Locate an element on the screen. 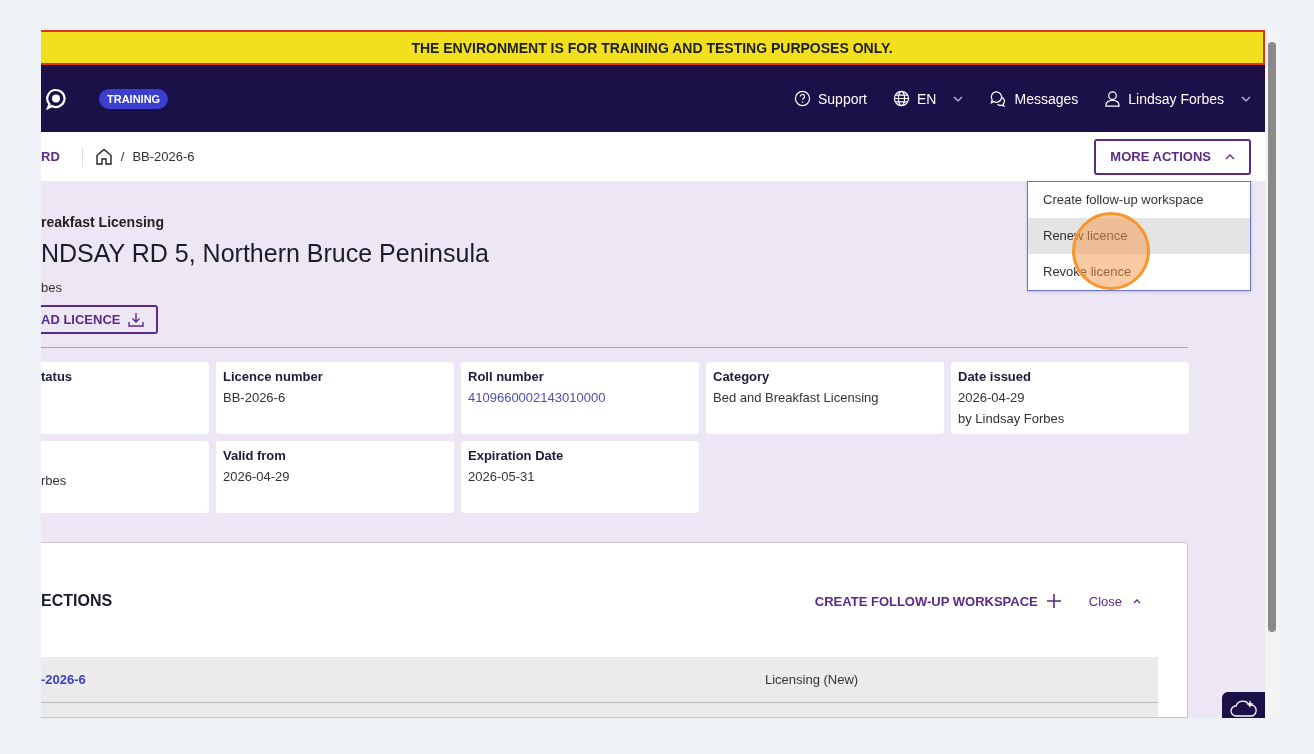  create-workspace-button: CREATE FOLLOW-UP WORKSPACE is located at coordinates (937, 601).